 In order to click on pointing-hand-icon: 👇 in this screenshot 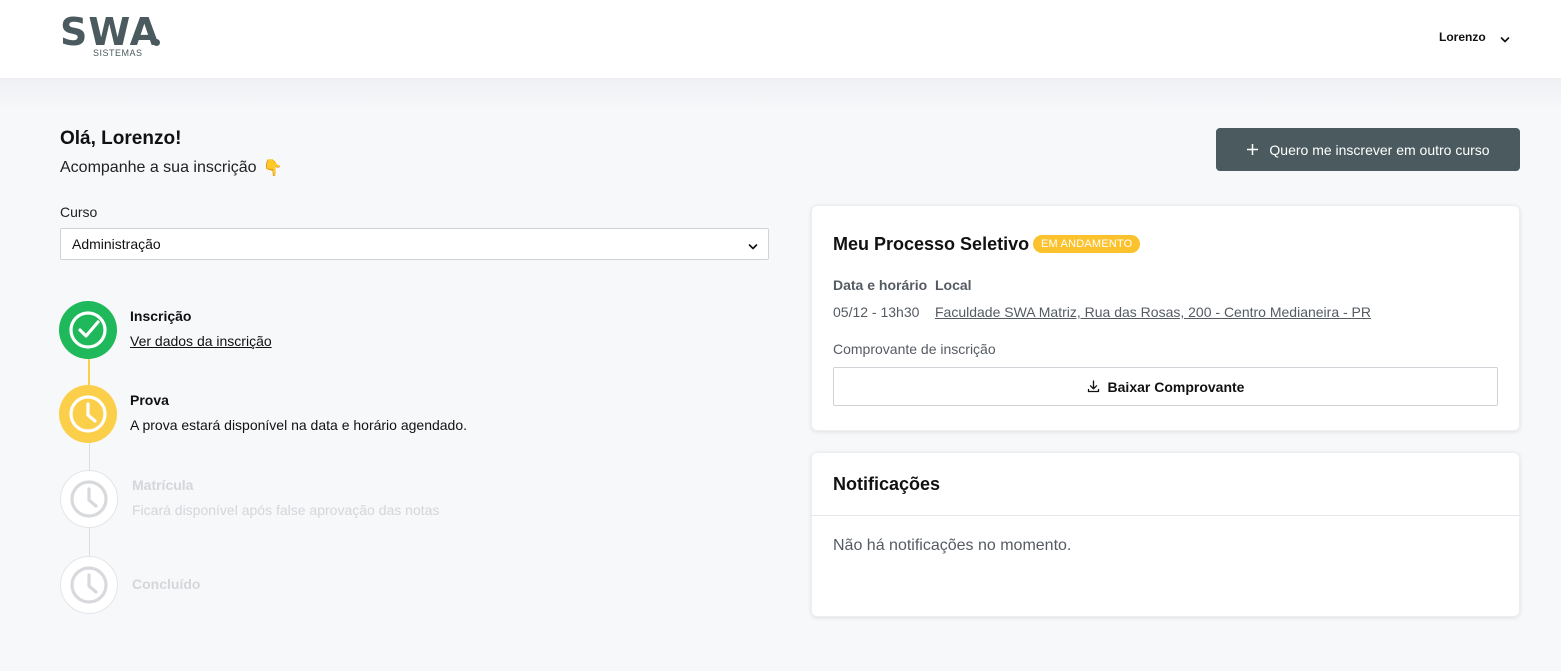, I will do `click(272, 168)`.